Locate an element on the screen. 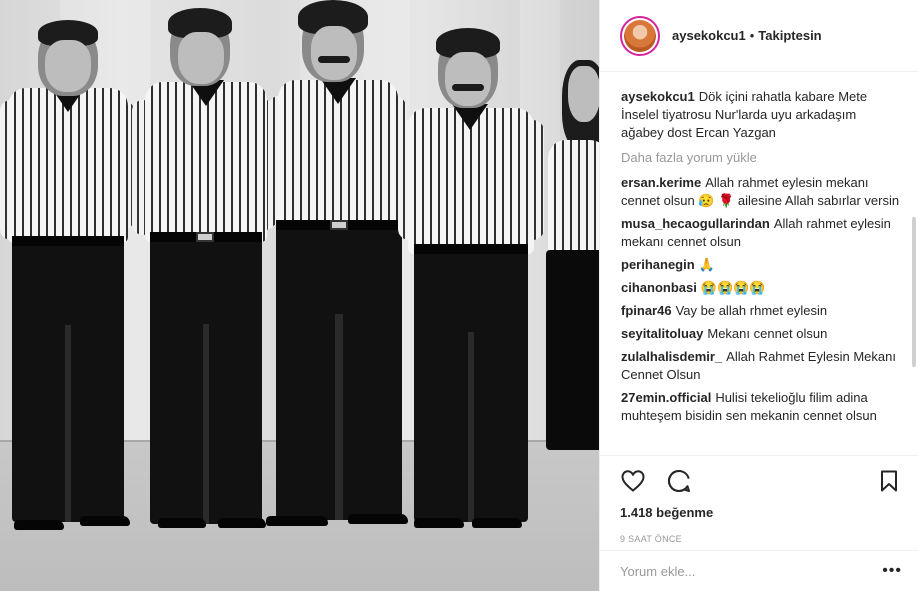  header-username: aysekokcu1 is located at coordinates (709, 35).